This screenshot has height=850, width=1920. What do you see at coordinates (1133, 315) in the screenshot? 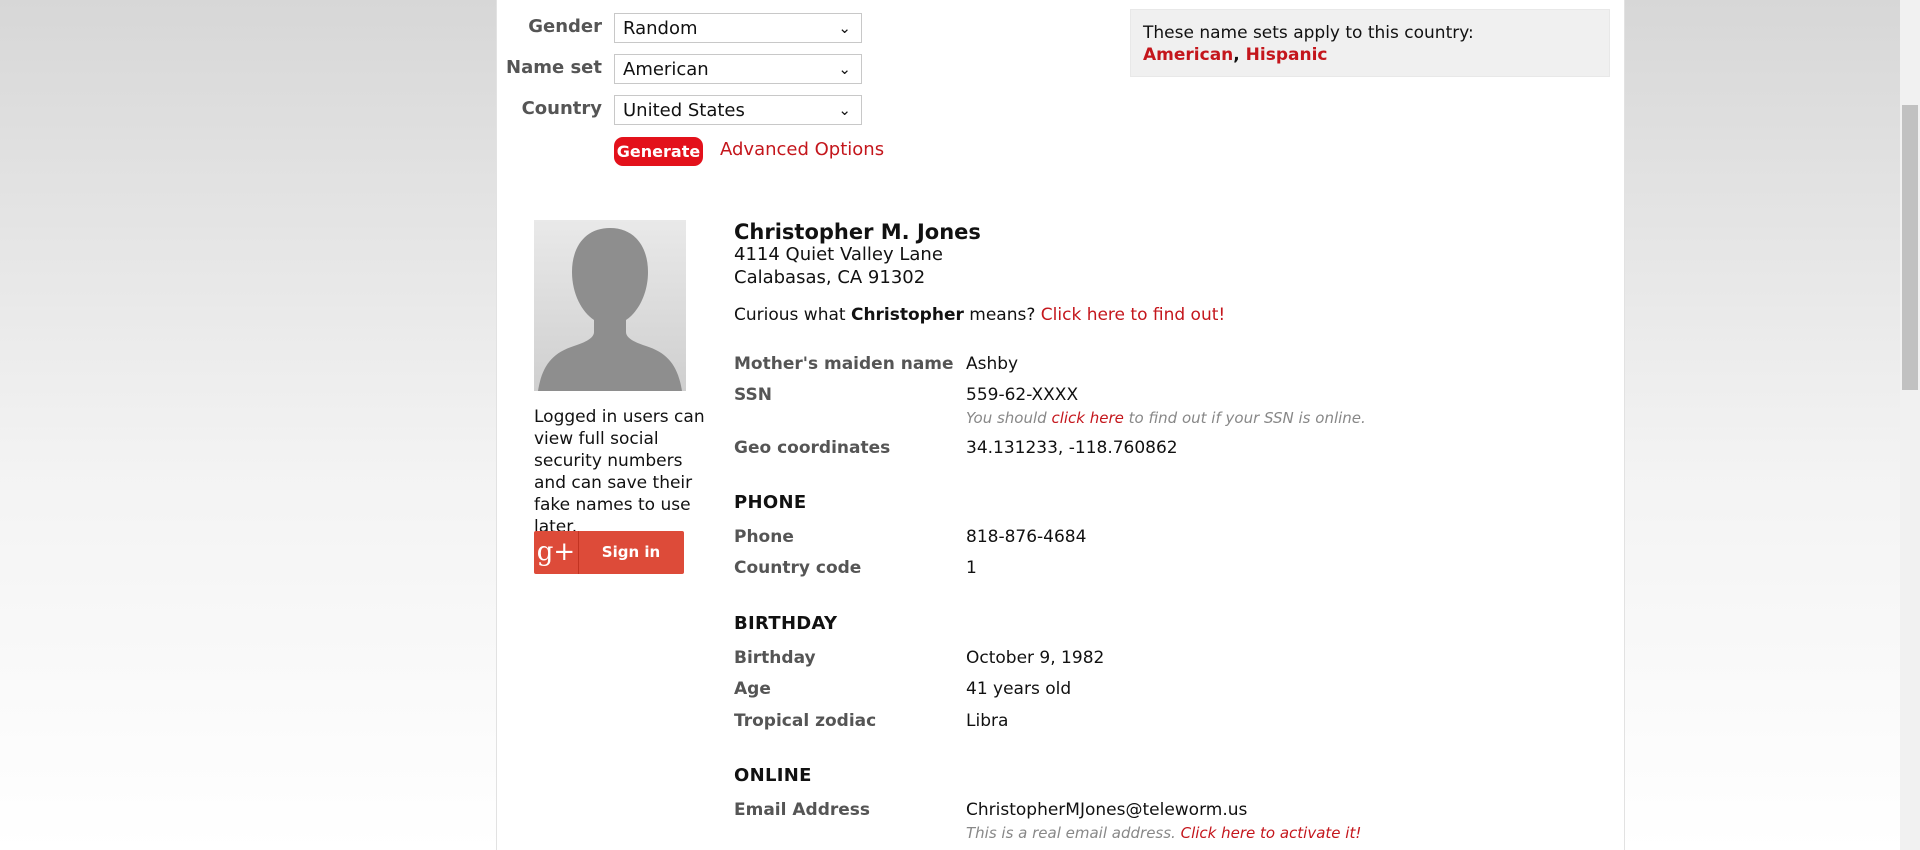
I see `name-meaning-link: Click here to find out!` at bounding box center [1133, 315].